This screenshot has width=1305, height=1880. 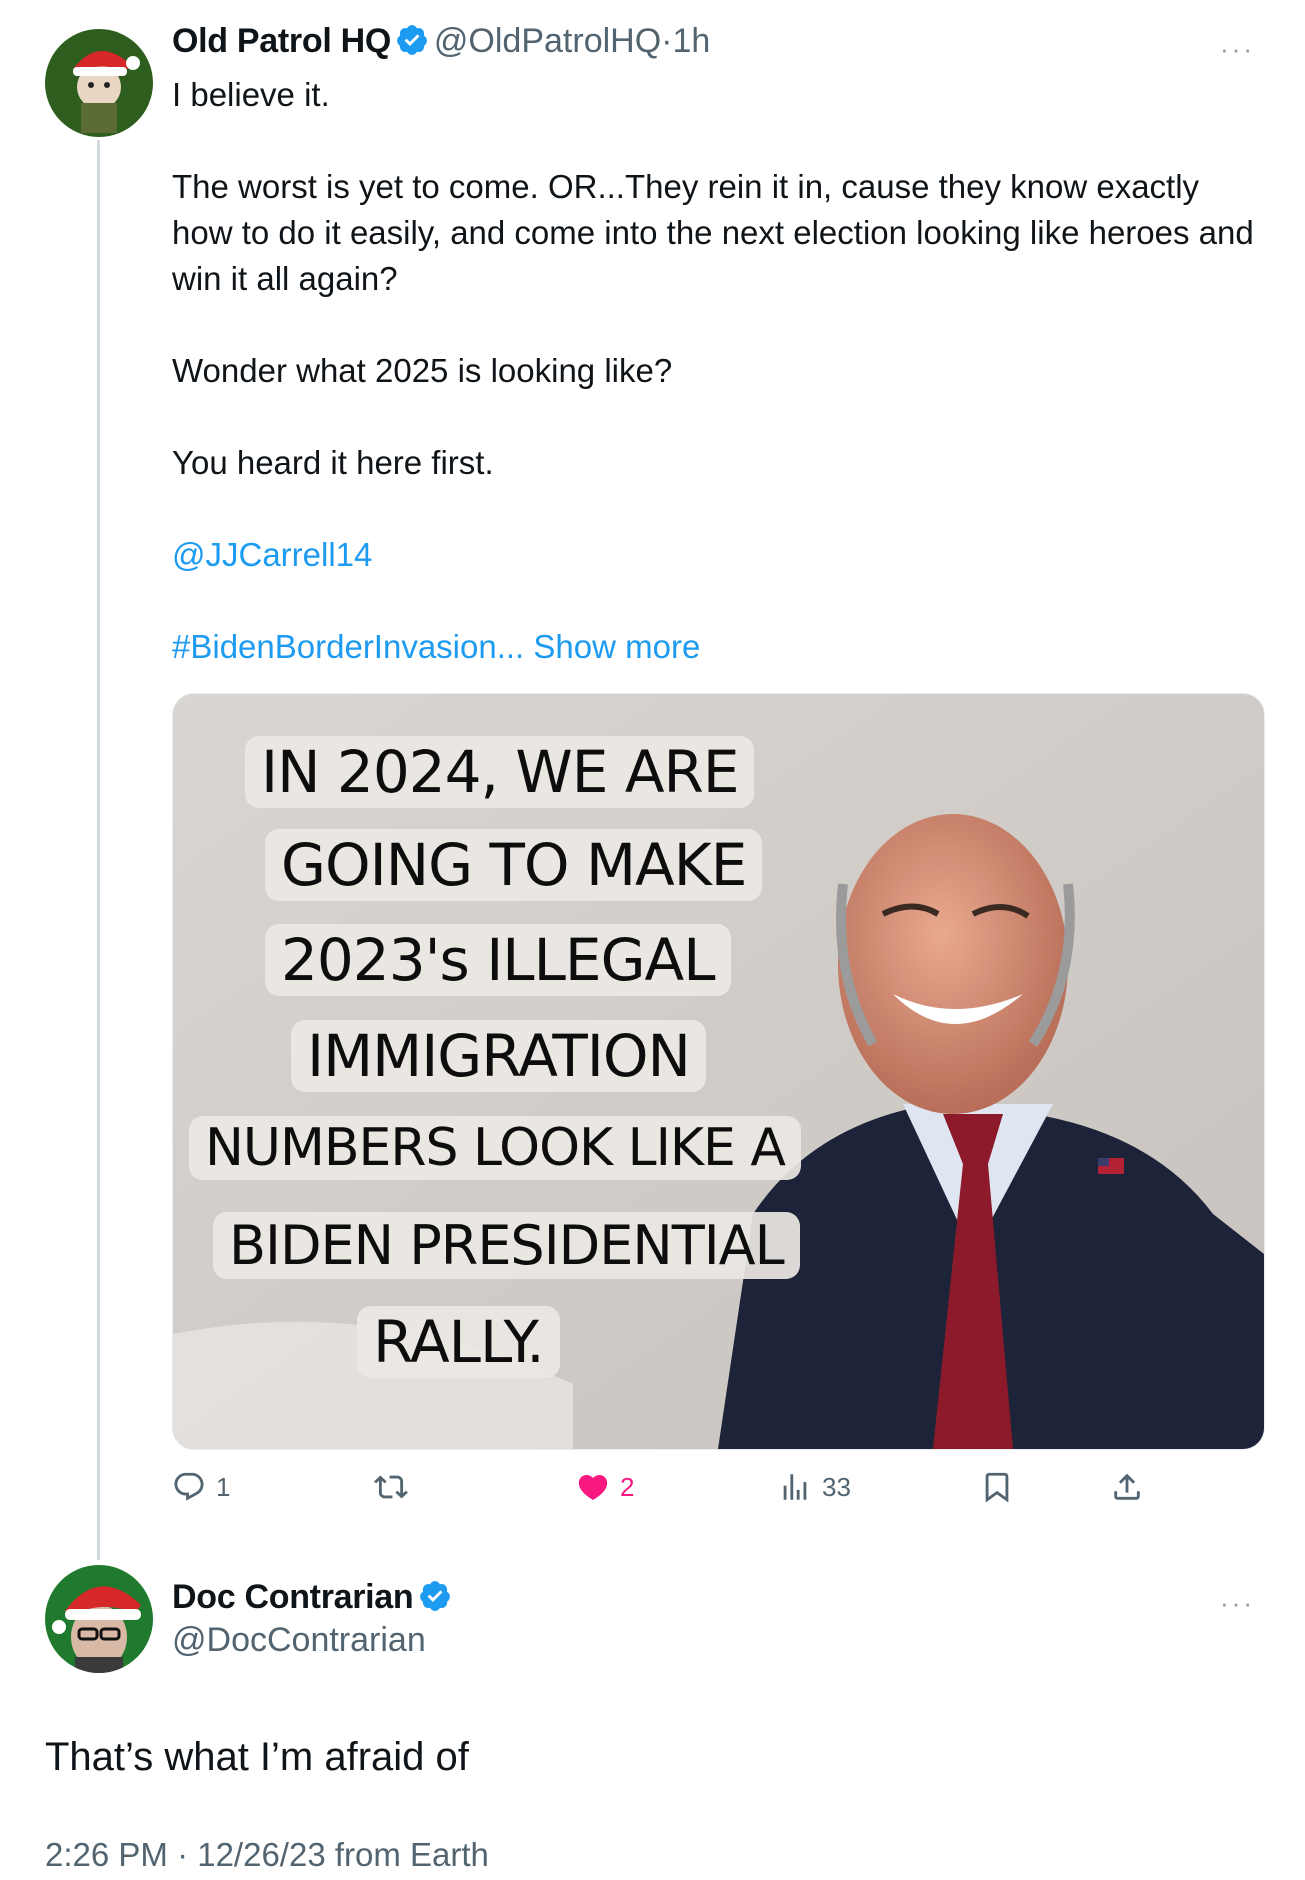 I want to click on tweet-paragraph: You heard it here first., so click(x=333, y=462).